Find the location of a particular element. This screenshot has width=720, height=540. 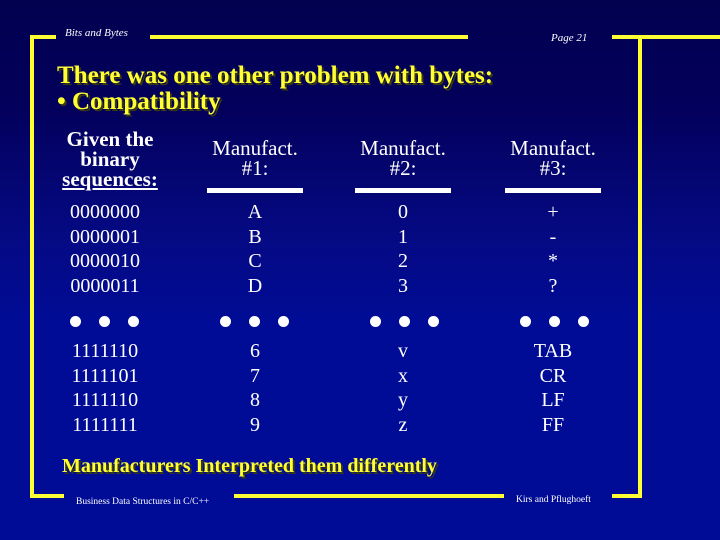

manufacturer-1-header: Manufact. #1: is located at coordinates (255, 158).